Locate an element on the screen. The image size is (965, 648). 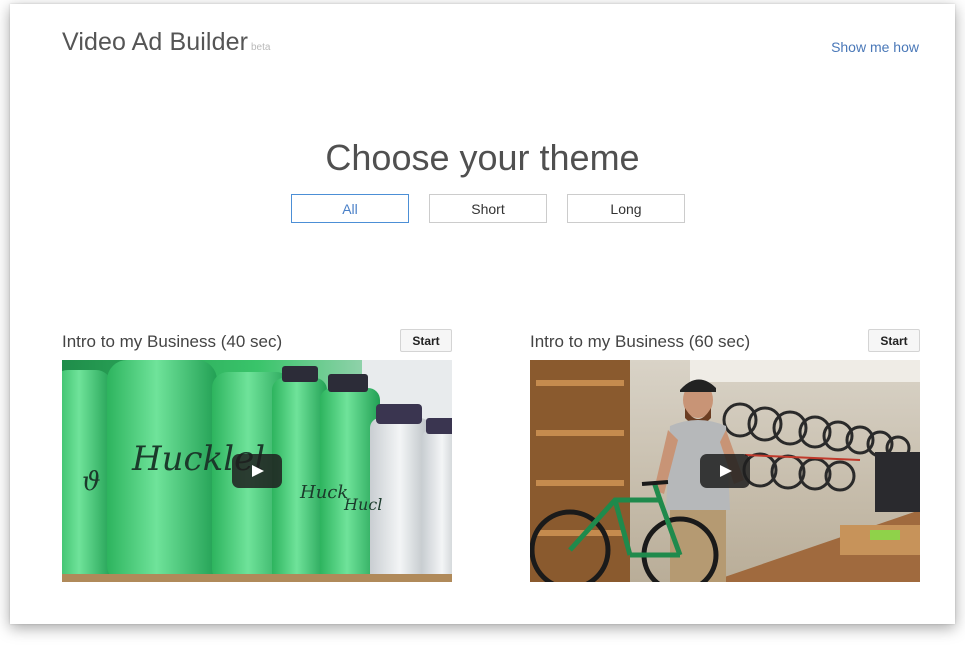
theme-card-header: Intro to my Business (60 sec) Start is located at coordinates (725, 341).